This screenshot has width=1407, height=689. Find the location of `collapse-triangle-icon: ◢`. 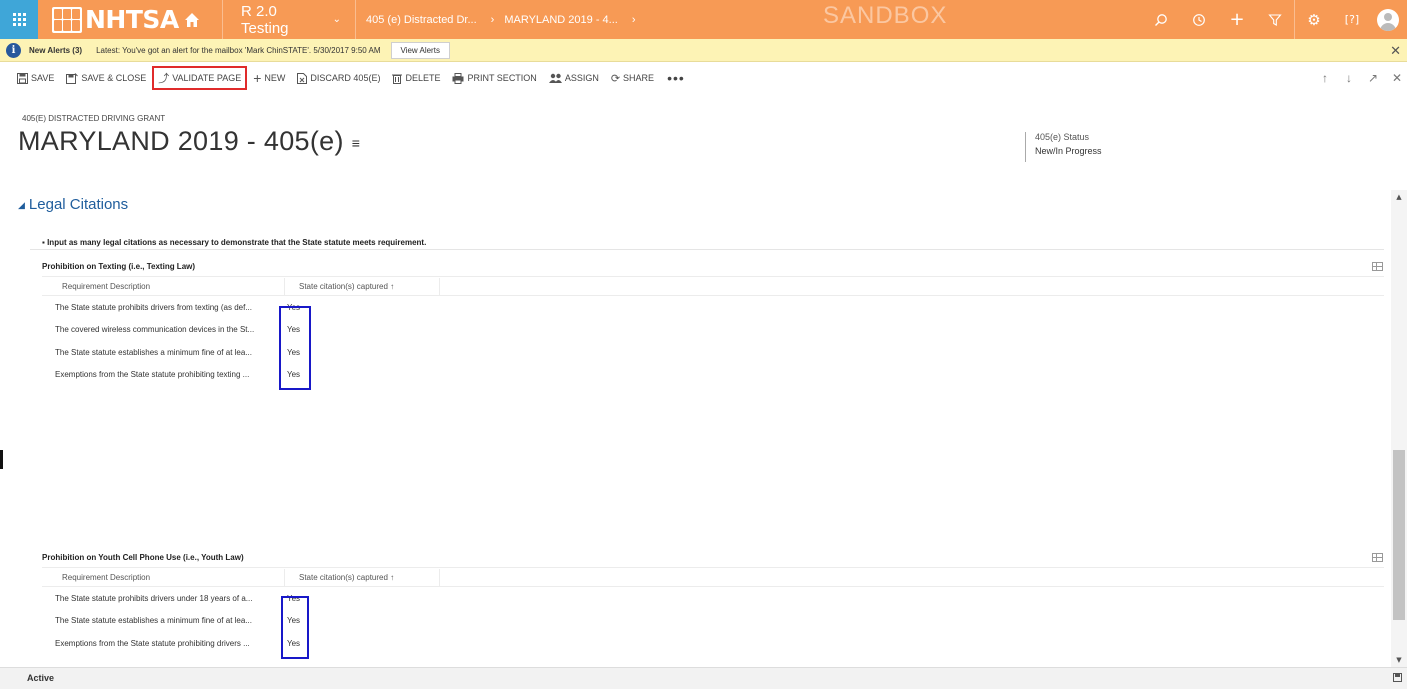

collapse-triangle-icon: ◢ is located at coordinates (21, 205).